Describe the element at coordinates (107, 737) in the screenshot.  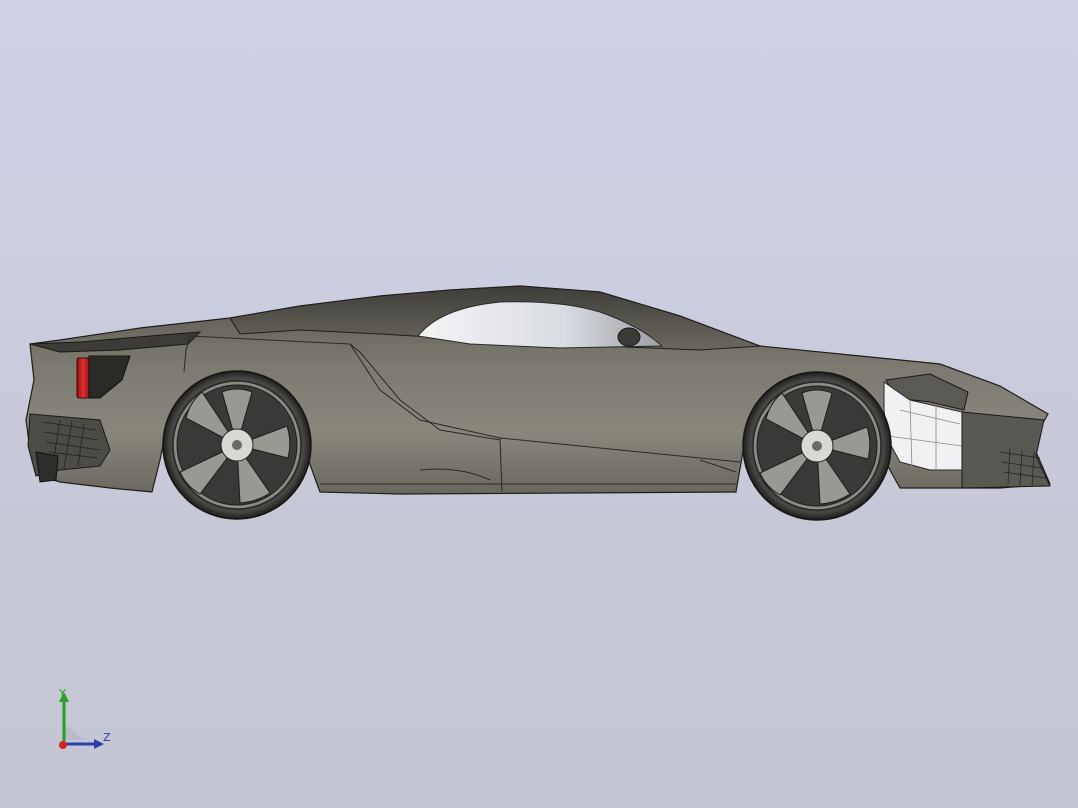
I see `axis-label-z: Z` at that location.